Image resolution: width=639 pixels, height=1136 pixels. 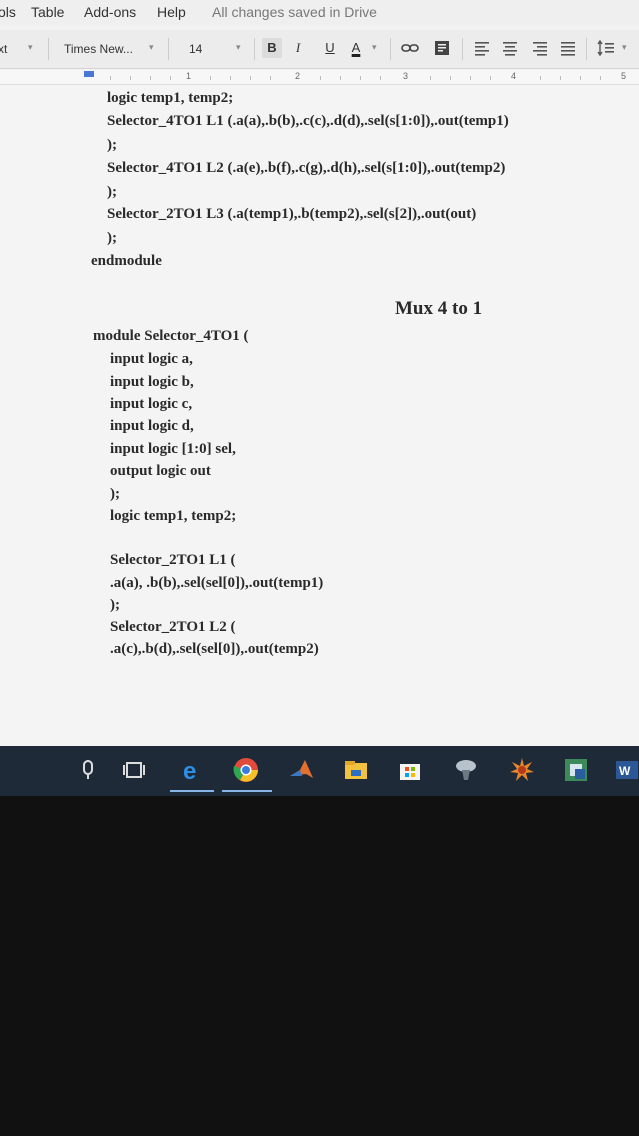 What do you see at coordinates (217, 583) in the screenshot?
I see `code-line: .a(a), .b(b),.sel(sel[0]),.out(temp1)` at bounding box center [217, 583].